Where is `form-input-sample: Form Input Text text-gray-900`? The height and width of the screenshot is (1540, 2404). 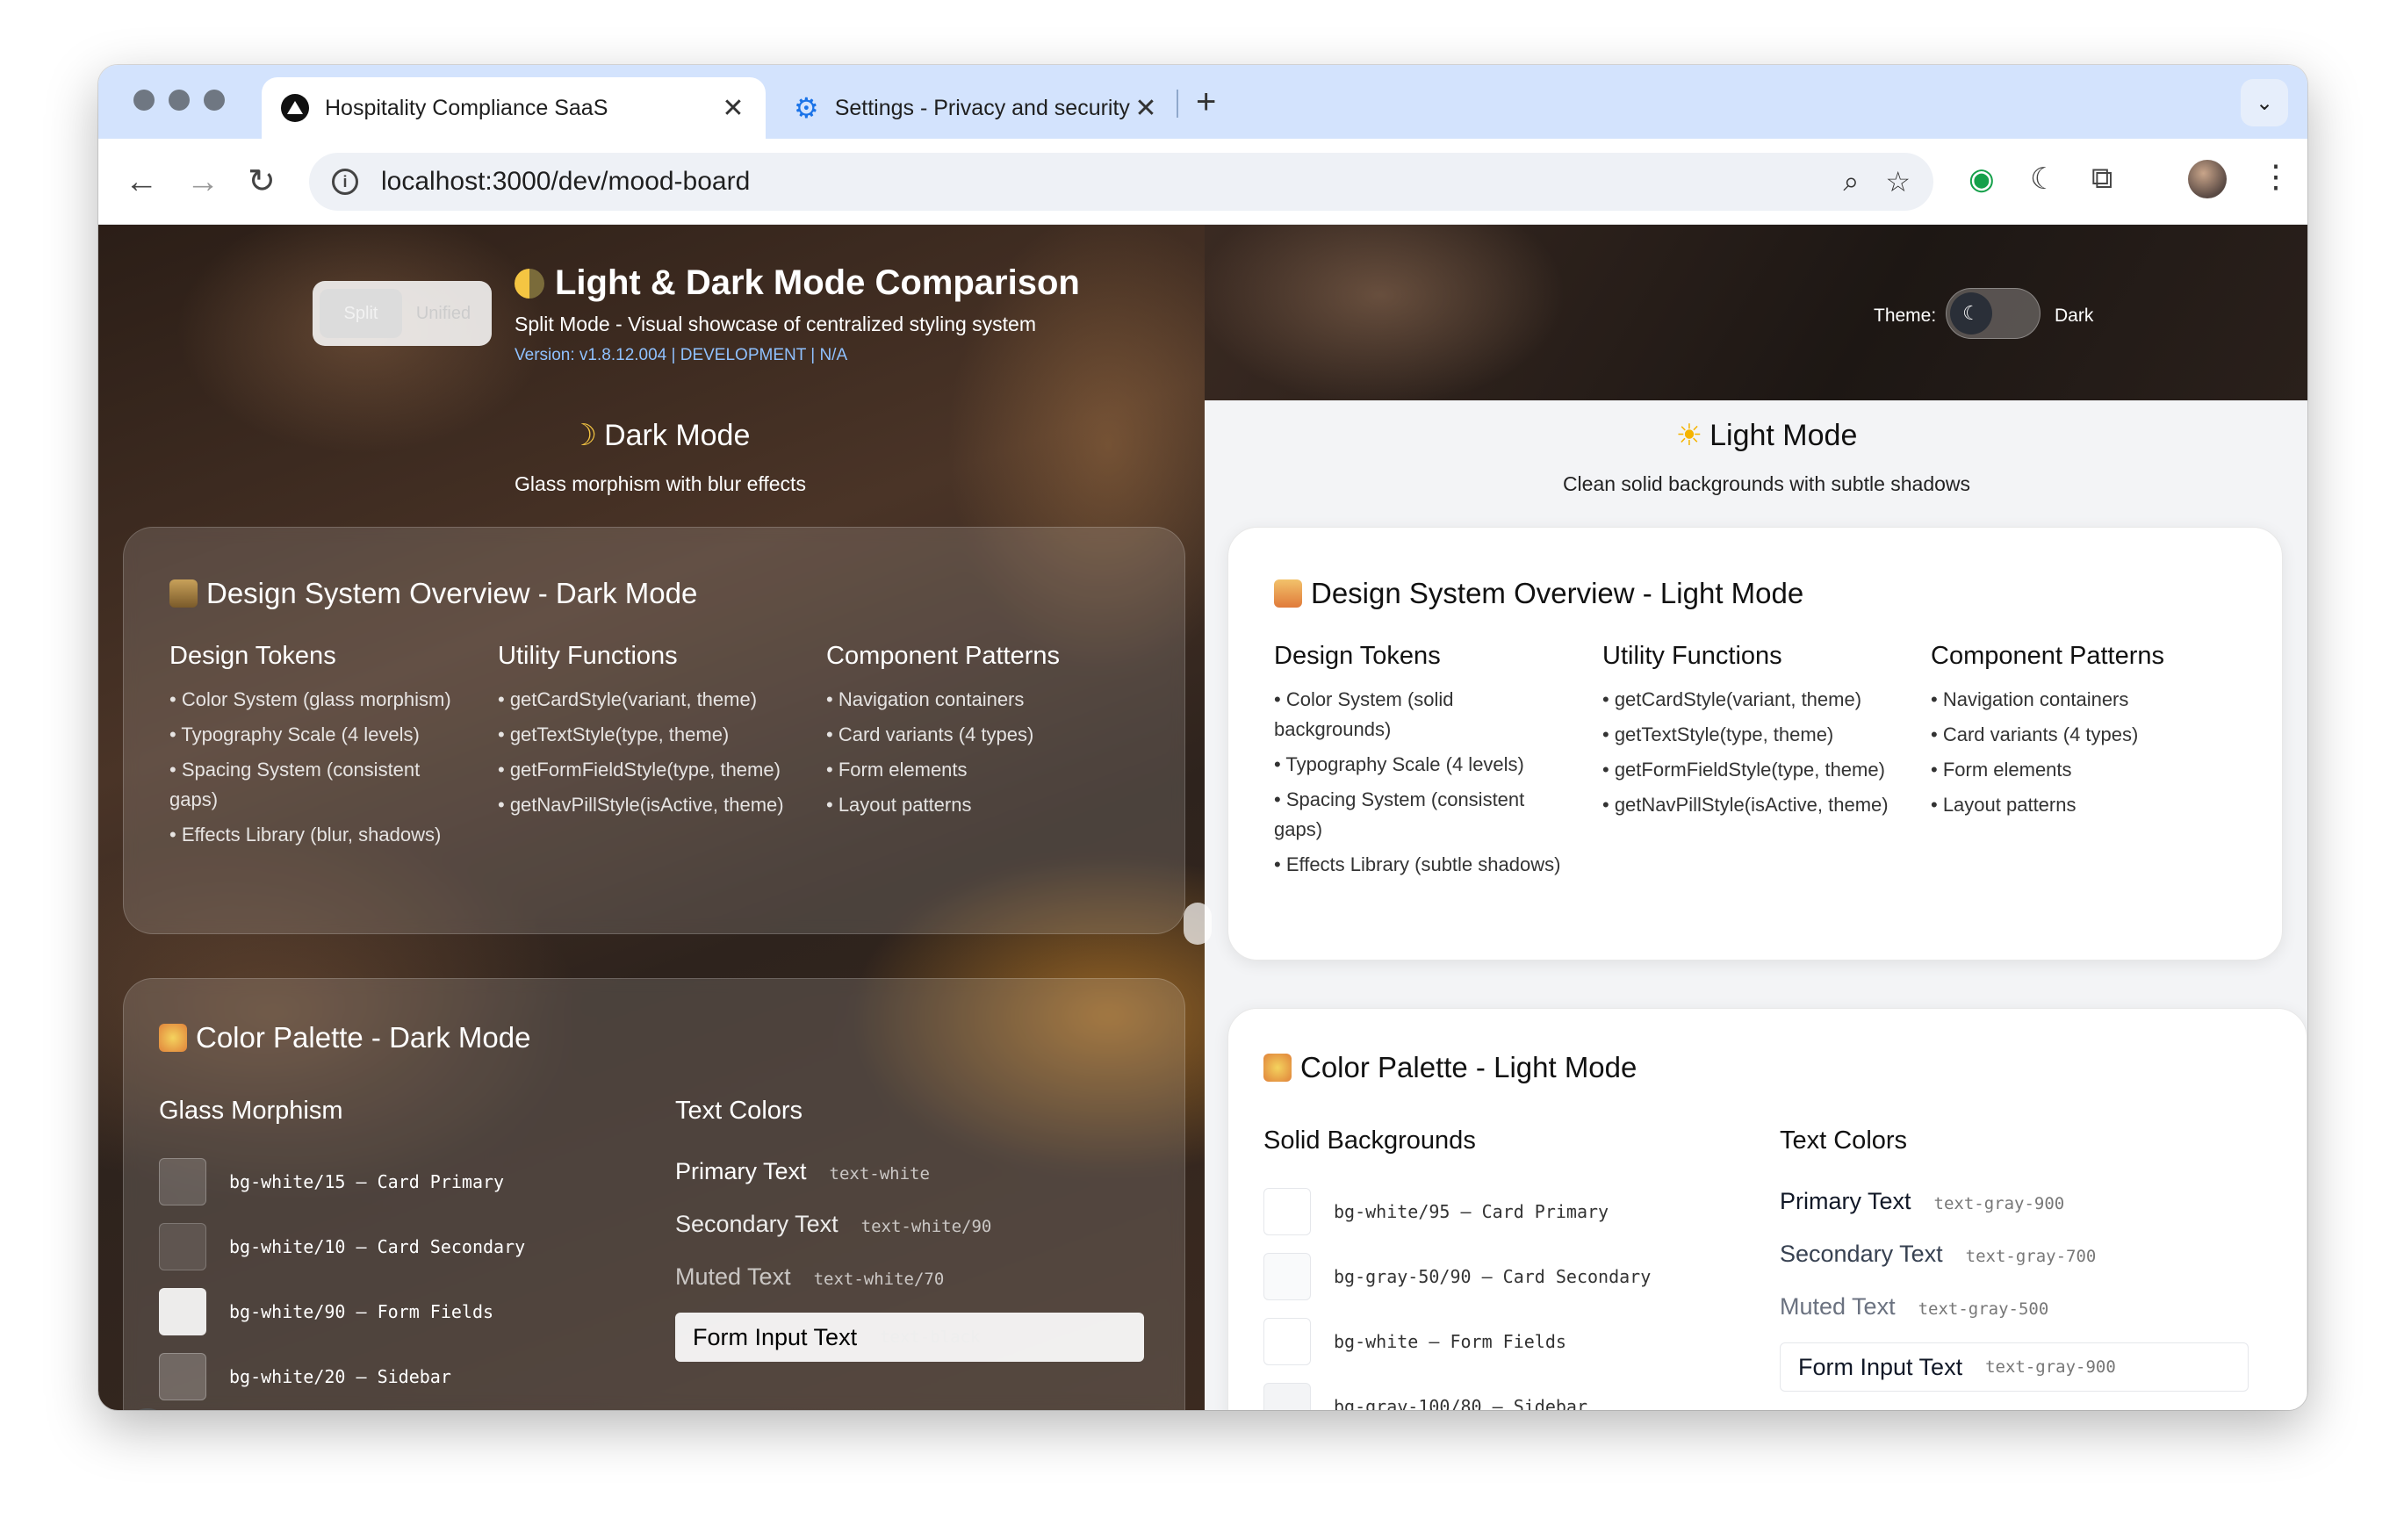 form-input-sample: Form Input Text text-gray-900 is located at coordinates (2015, 1367).